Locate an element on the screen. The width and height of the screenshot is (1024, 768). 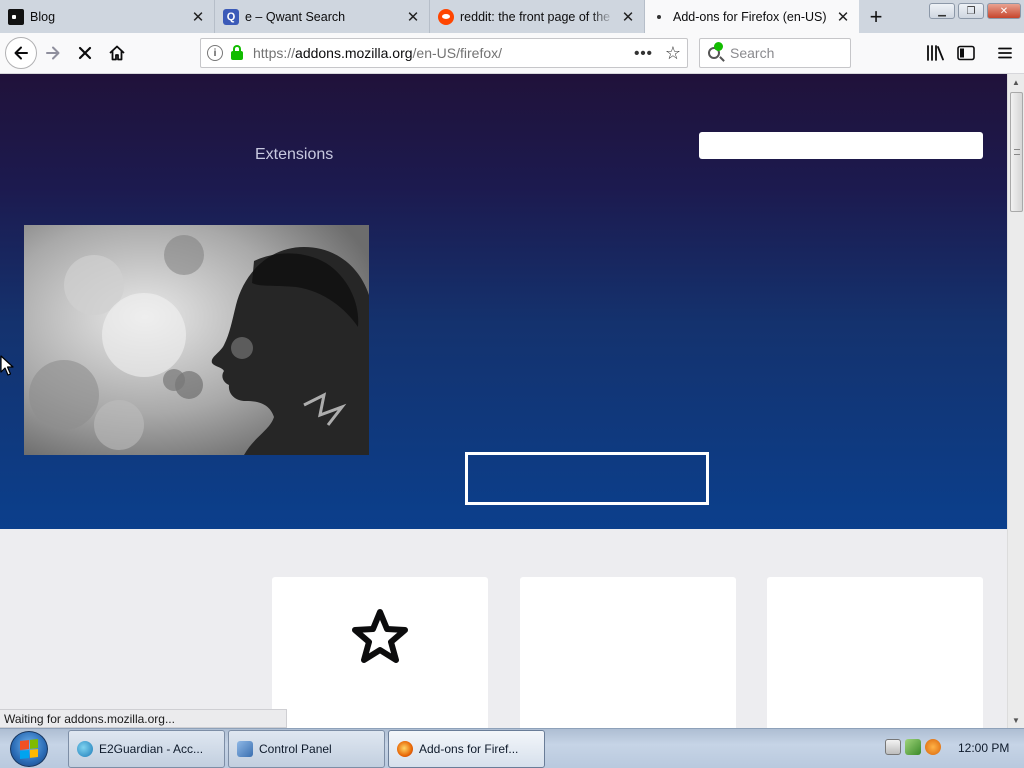
blog-favicon-icon is located at coordinates (16, 16).